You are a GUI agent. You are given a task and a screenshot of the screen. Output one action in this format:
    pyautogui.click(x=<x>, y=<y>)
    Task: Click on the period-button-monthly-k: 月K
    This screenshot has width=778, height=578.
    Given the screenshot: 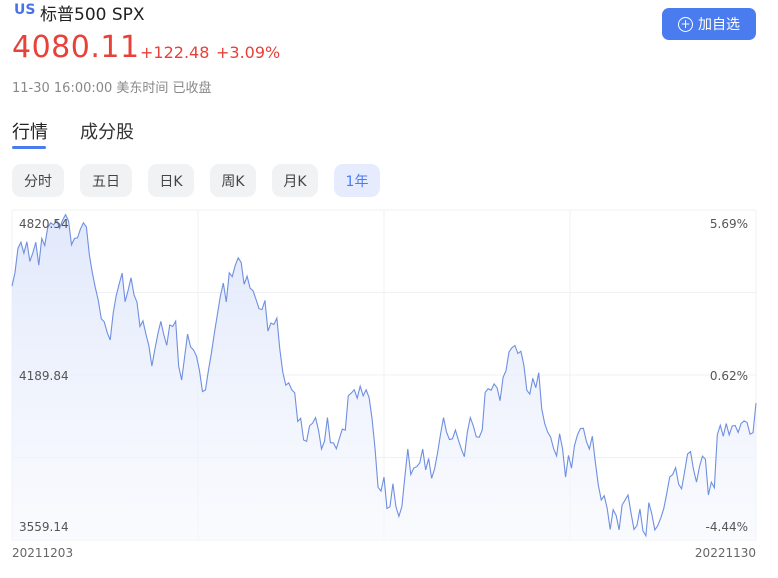 What is the action you would take?
    pyautogui.click(x=295, y=180)
    